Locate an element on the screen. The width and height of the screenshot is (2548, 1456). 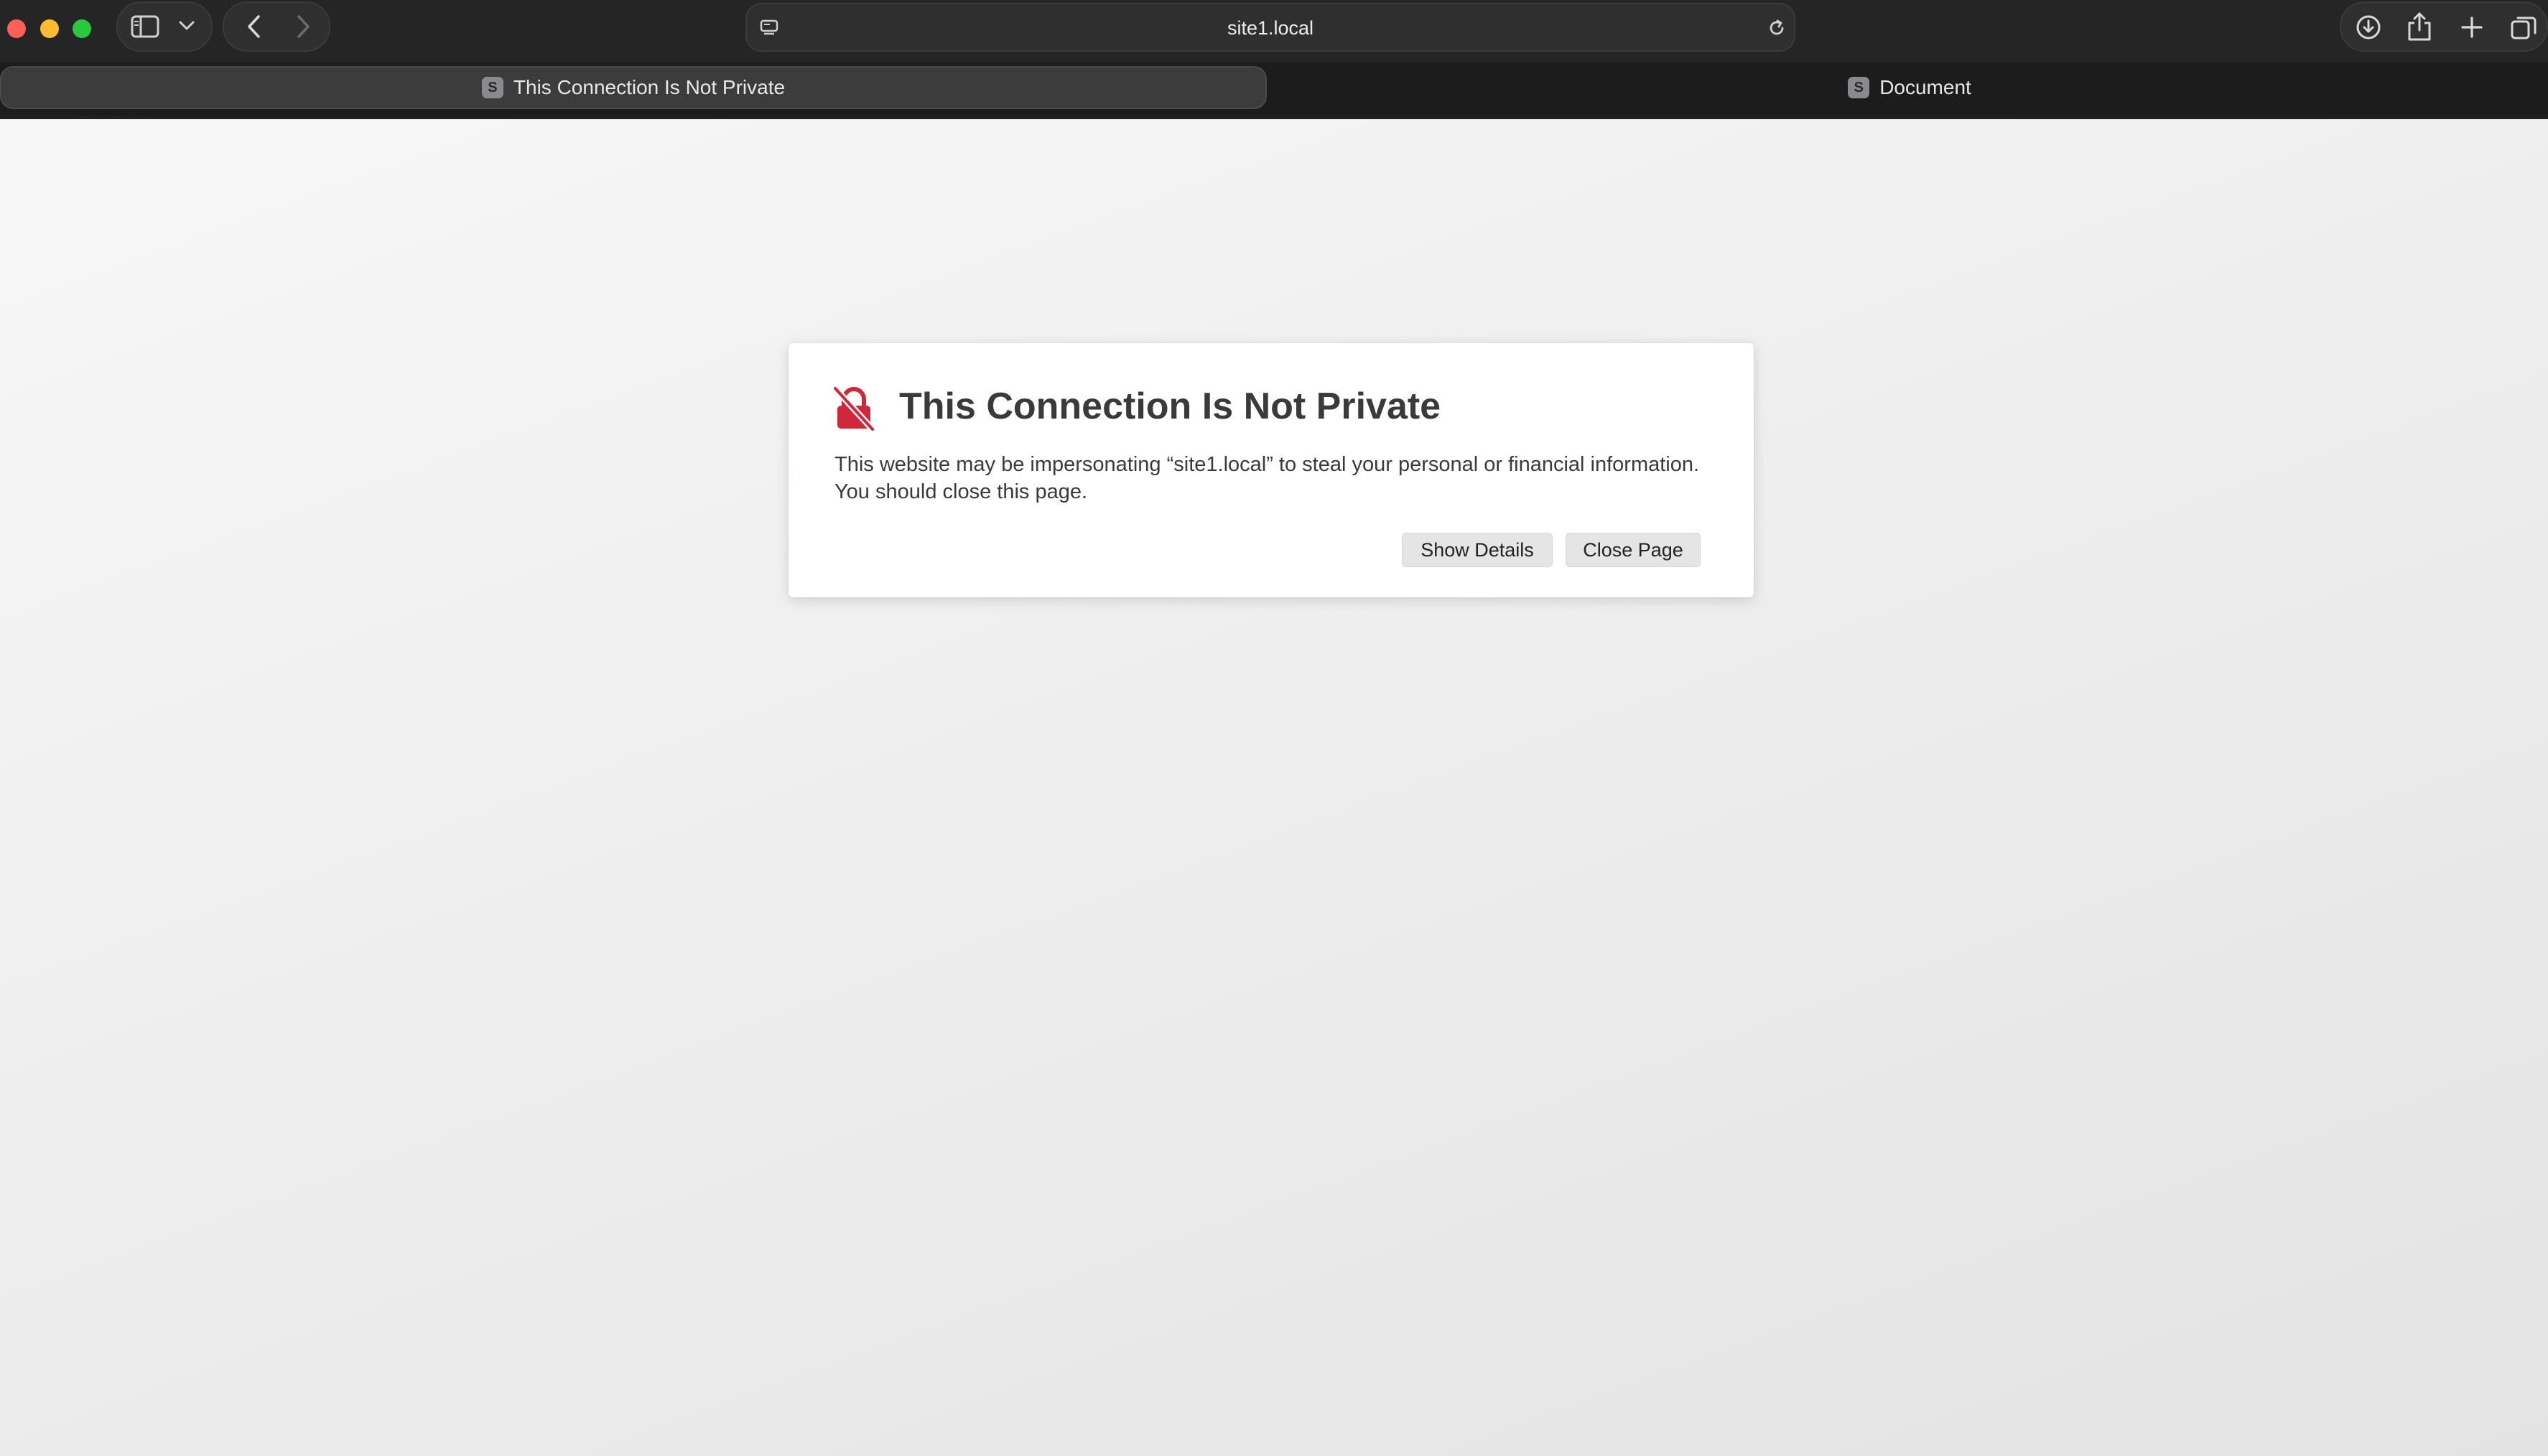
back-icon is located at coordinates (253, 26).